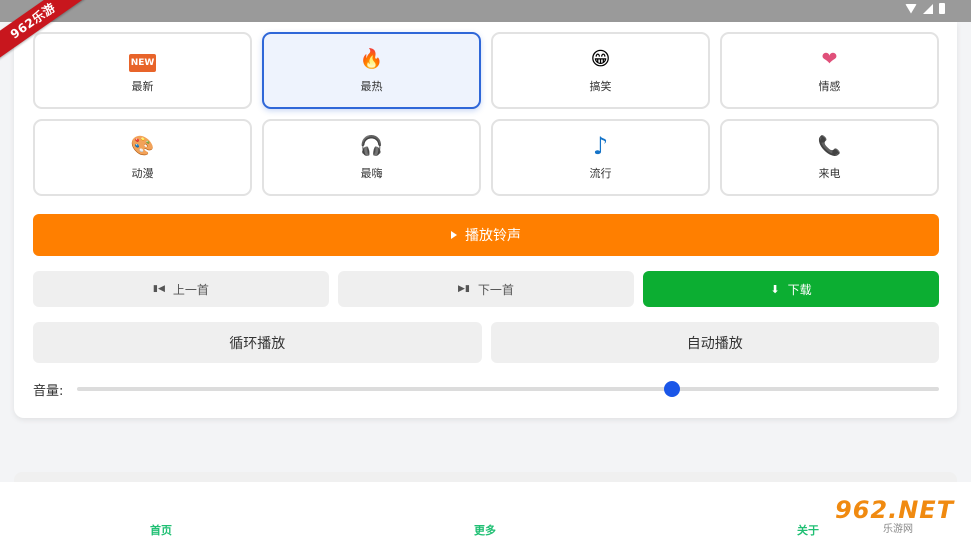 This screenshot has width=971, height=546. I want to click on play-icon, so click(454, 235).